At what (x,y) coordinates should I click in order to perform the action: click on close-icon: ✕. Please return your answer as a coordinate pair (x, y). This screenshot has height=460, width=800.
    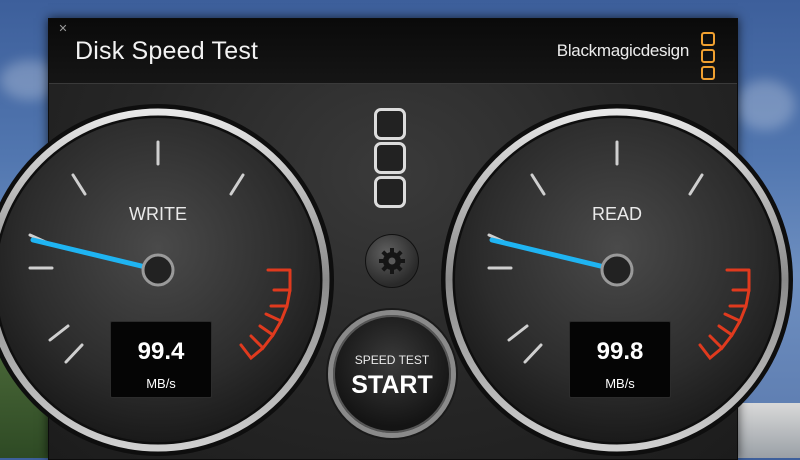
    Looking at the image, I should click on (63, 29).